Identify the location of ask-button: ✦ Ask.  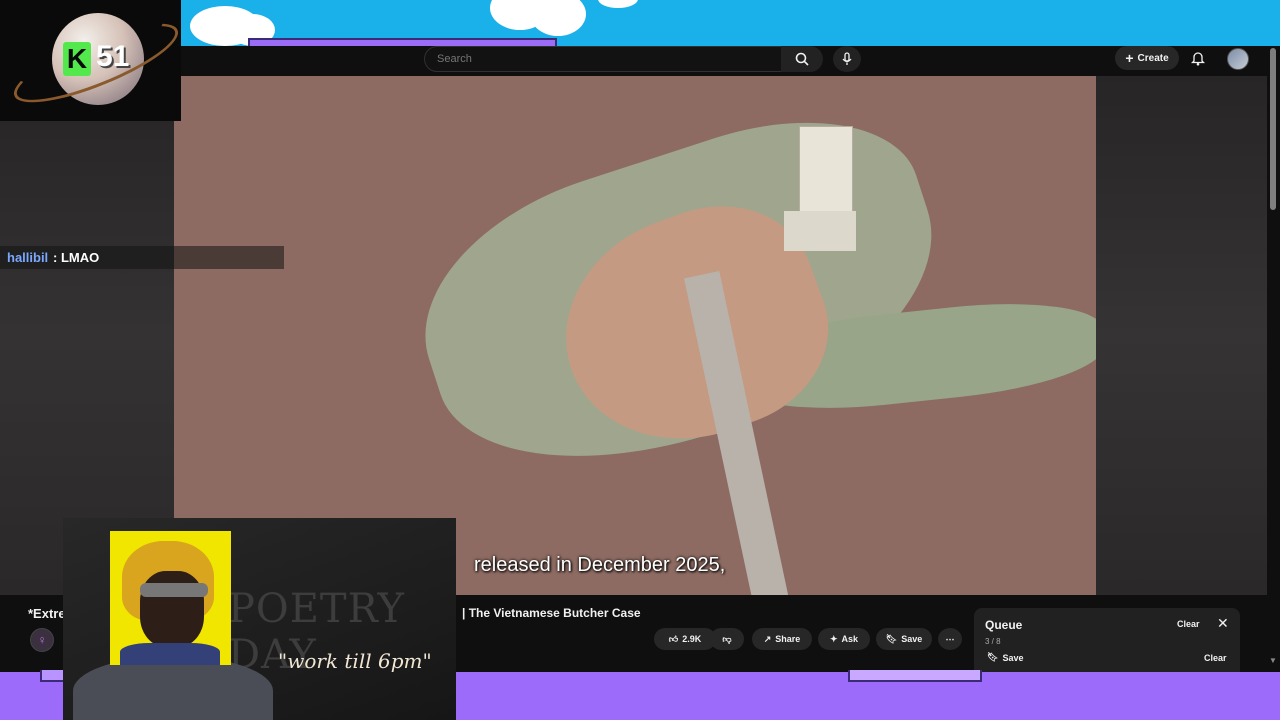
(844, 639).